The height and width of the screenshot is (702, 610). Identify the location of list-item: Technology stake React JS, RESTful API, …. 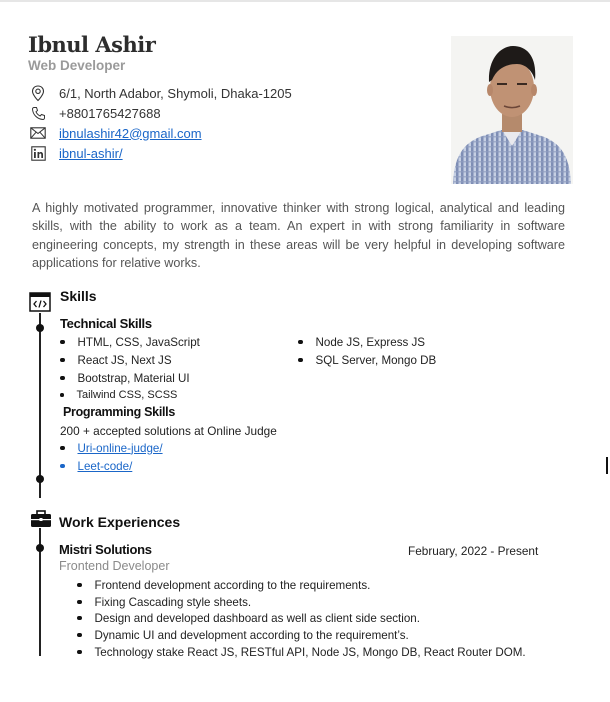
(301, 652).